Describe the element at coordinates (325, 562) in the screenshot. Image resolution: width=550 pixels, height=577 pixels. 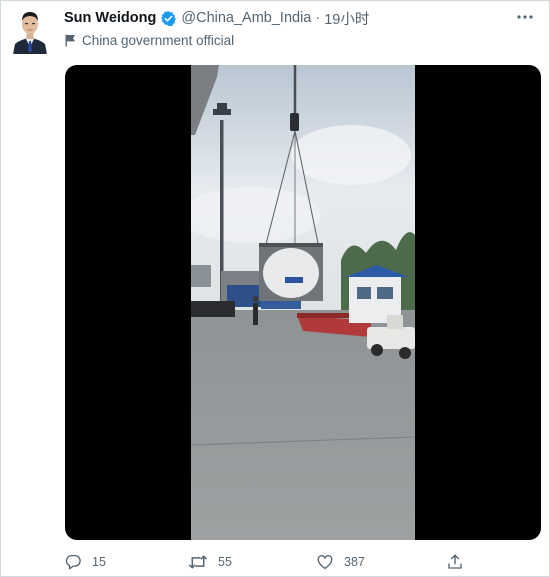
I see `like-icon` at that location.